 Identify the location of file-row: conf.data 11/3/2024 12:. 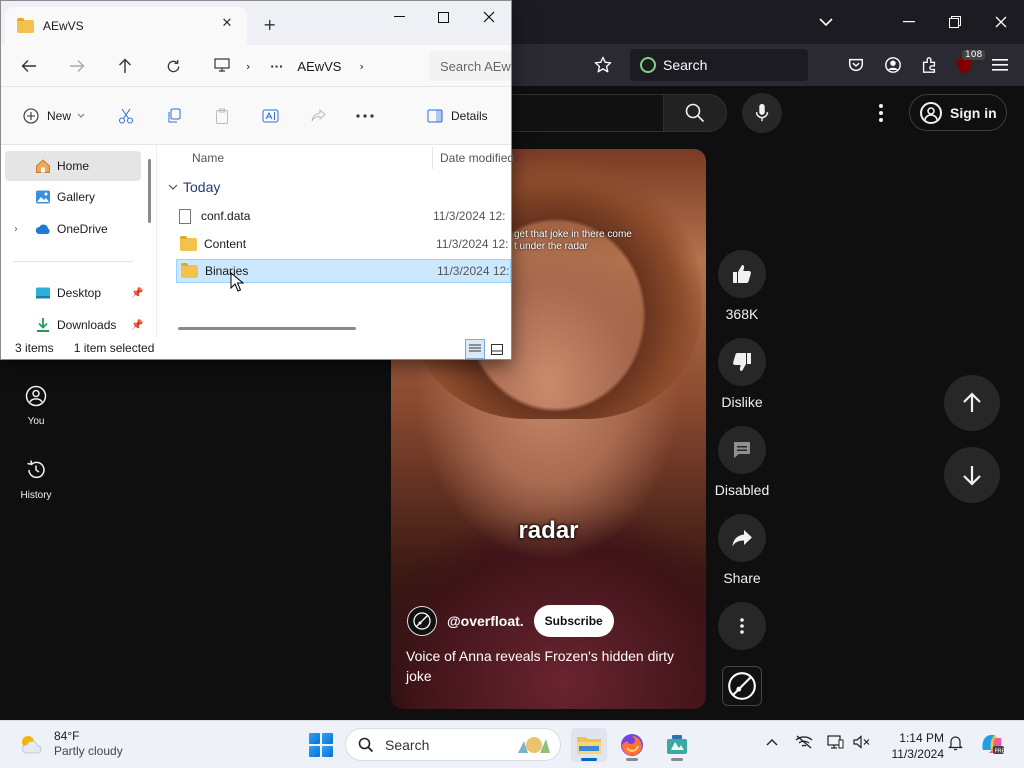
(343, 216).